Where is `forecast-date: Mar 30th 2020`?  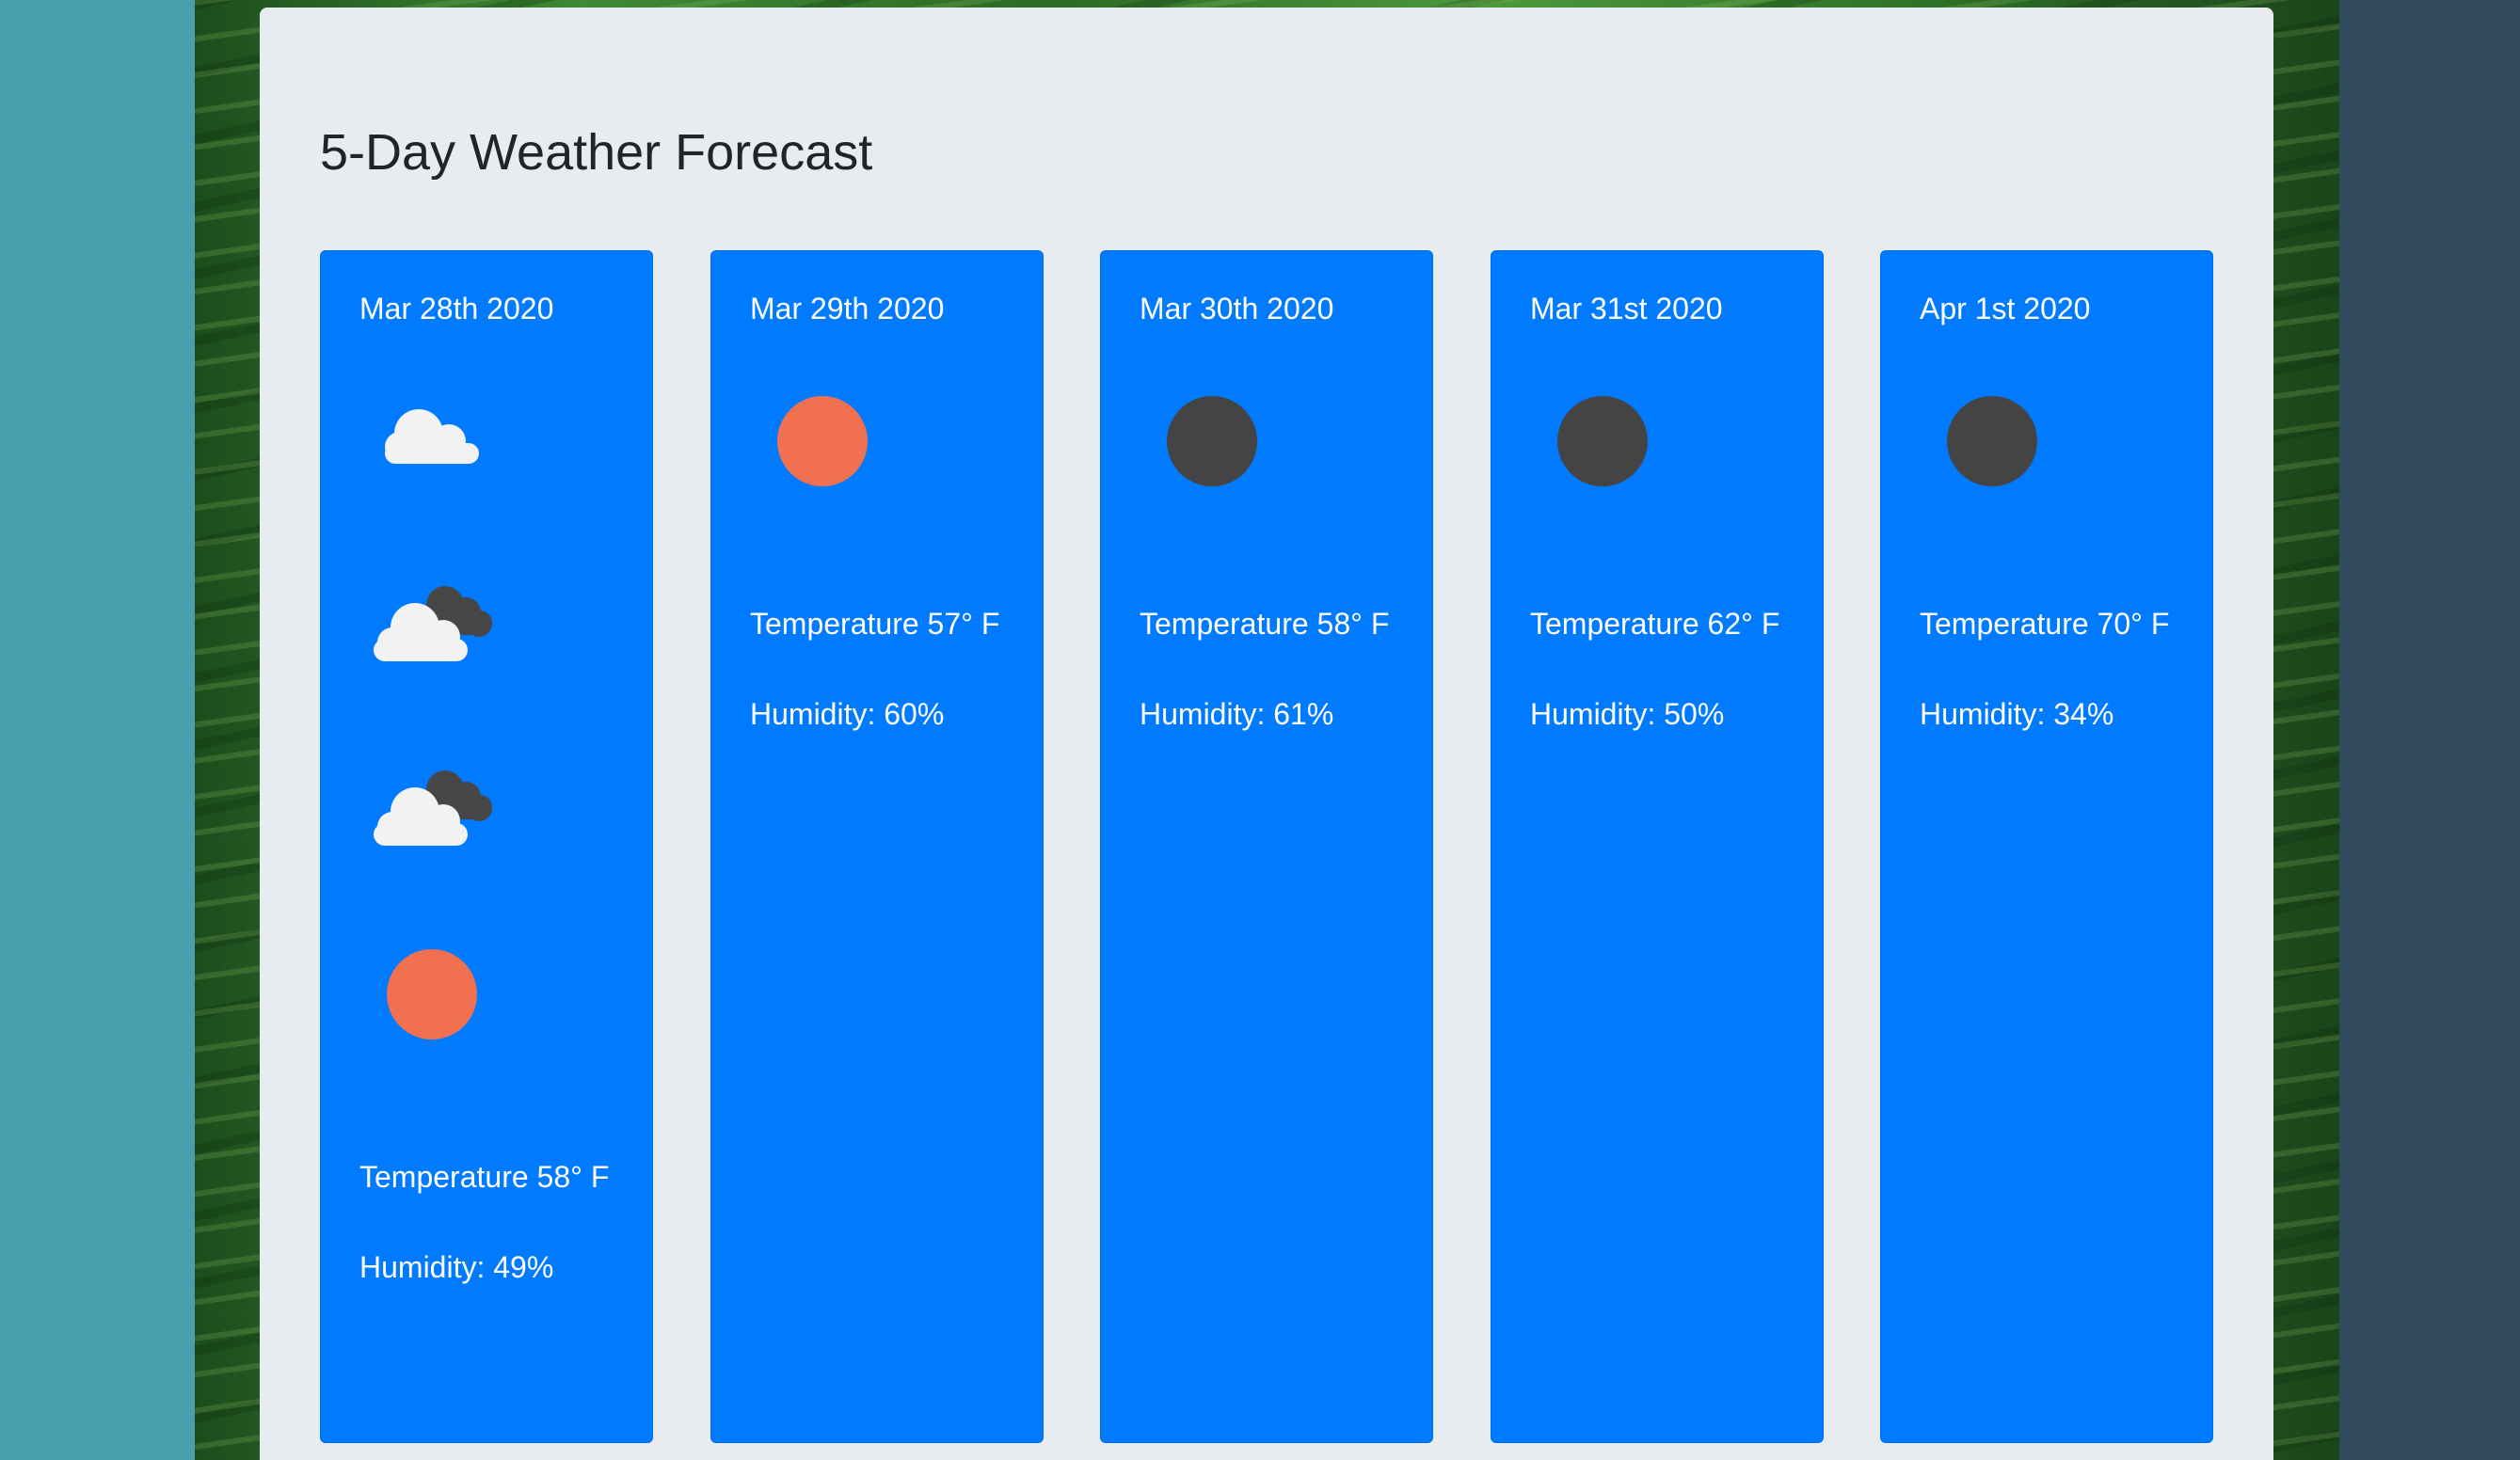 forecast-date: Mar 30th 2020 is located at coordinates (1237, 308).